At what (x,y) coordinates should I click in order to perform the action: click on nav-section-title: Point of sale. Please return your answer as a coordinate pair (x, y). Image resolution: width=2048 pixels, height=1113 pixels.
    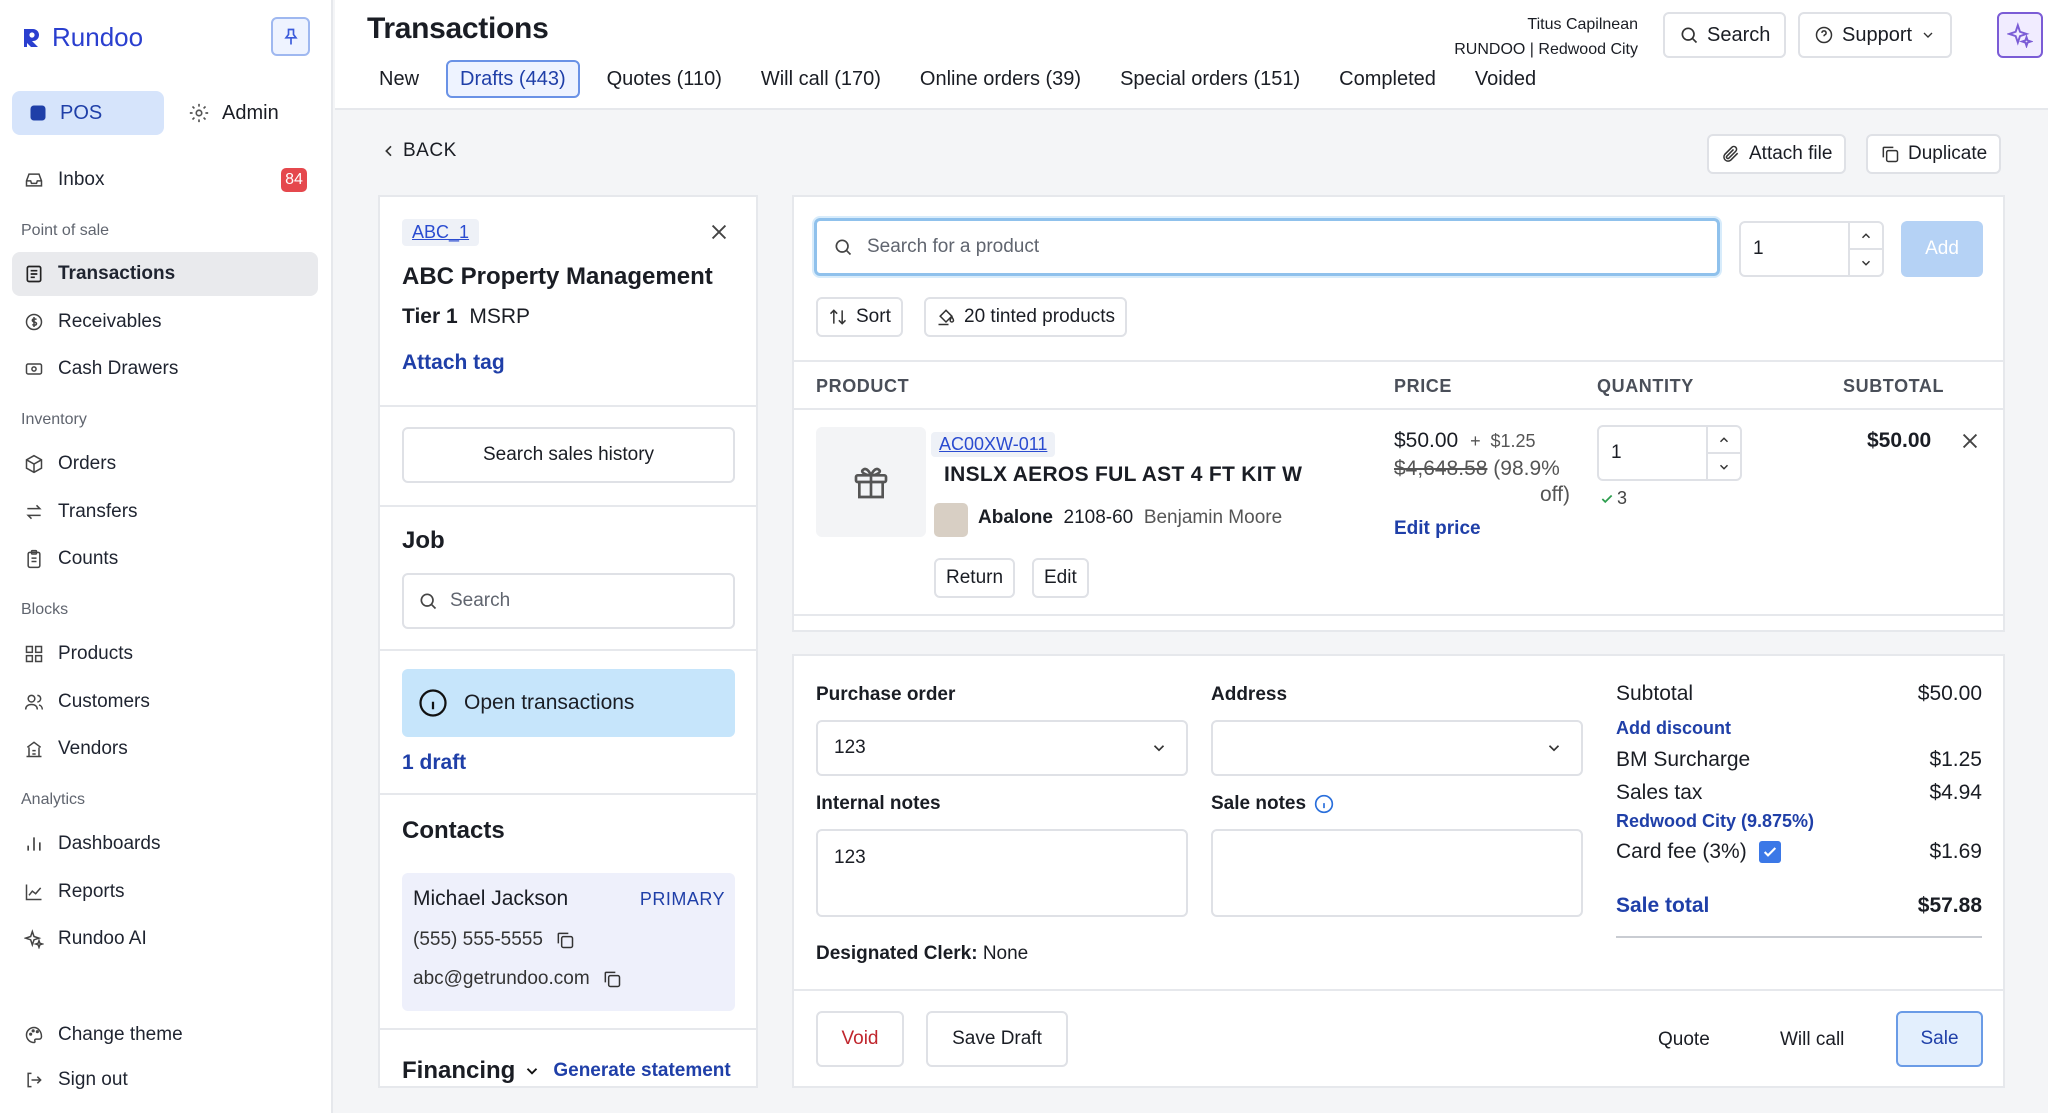
    Looking at the image, I should click on (65, 230).